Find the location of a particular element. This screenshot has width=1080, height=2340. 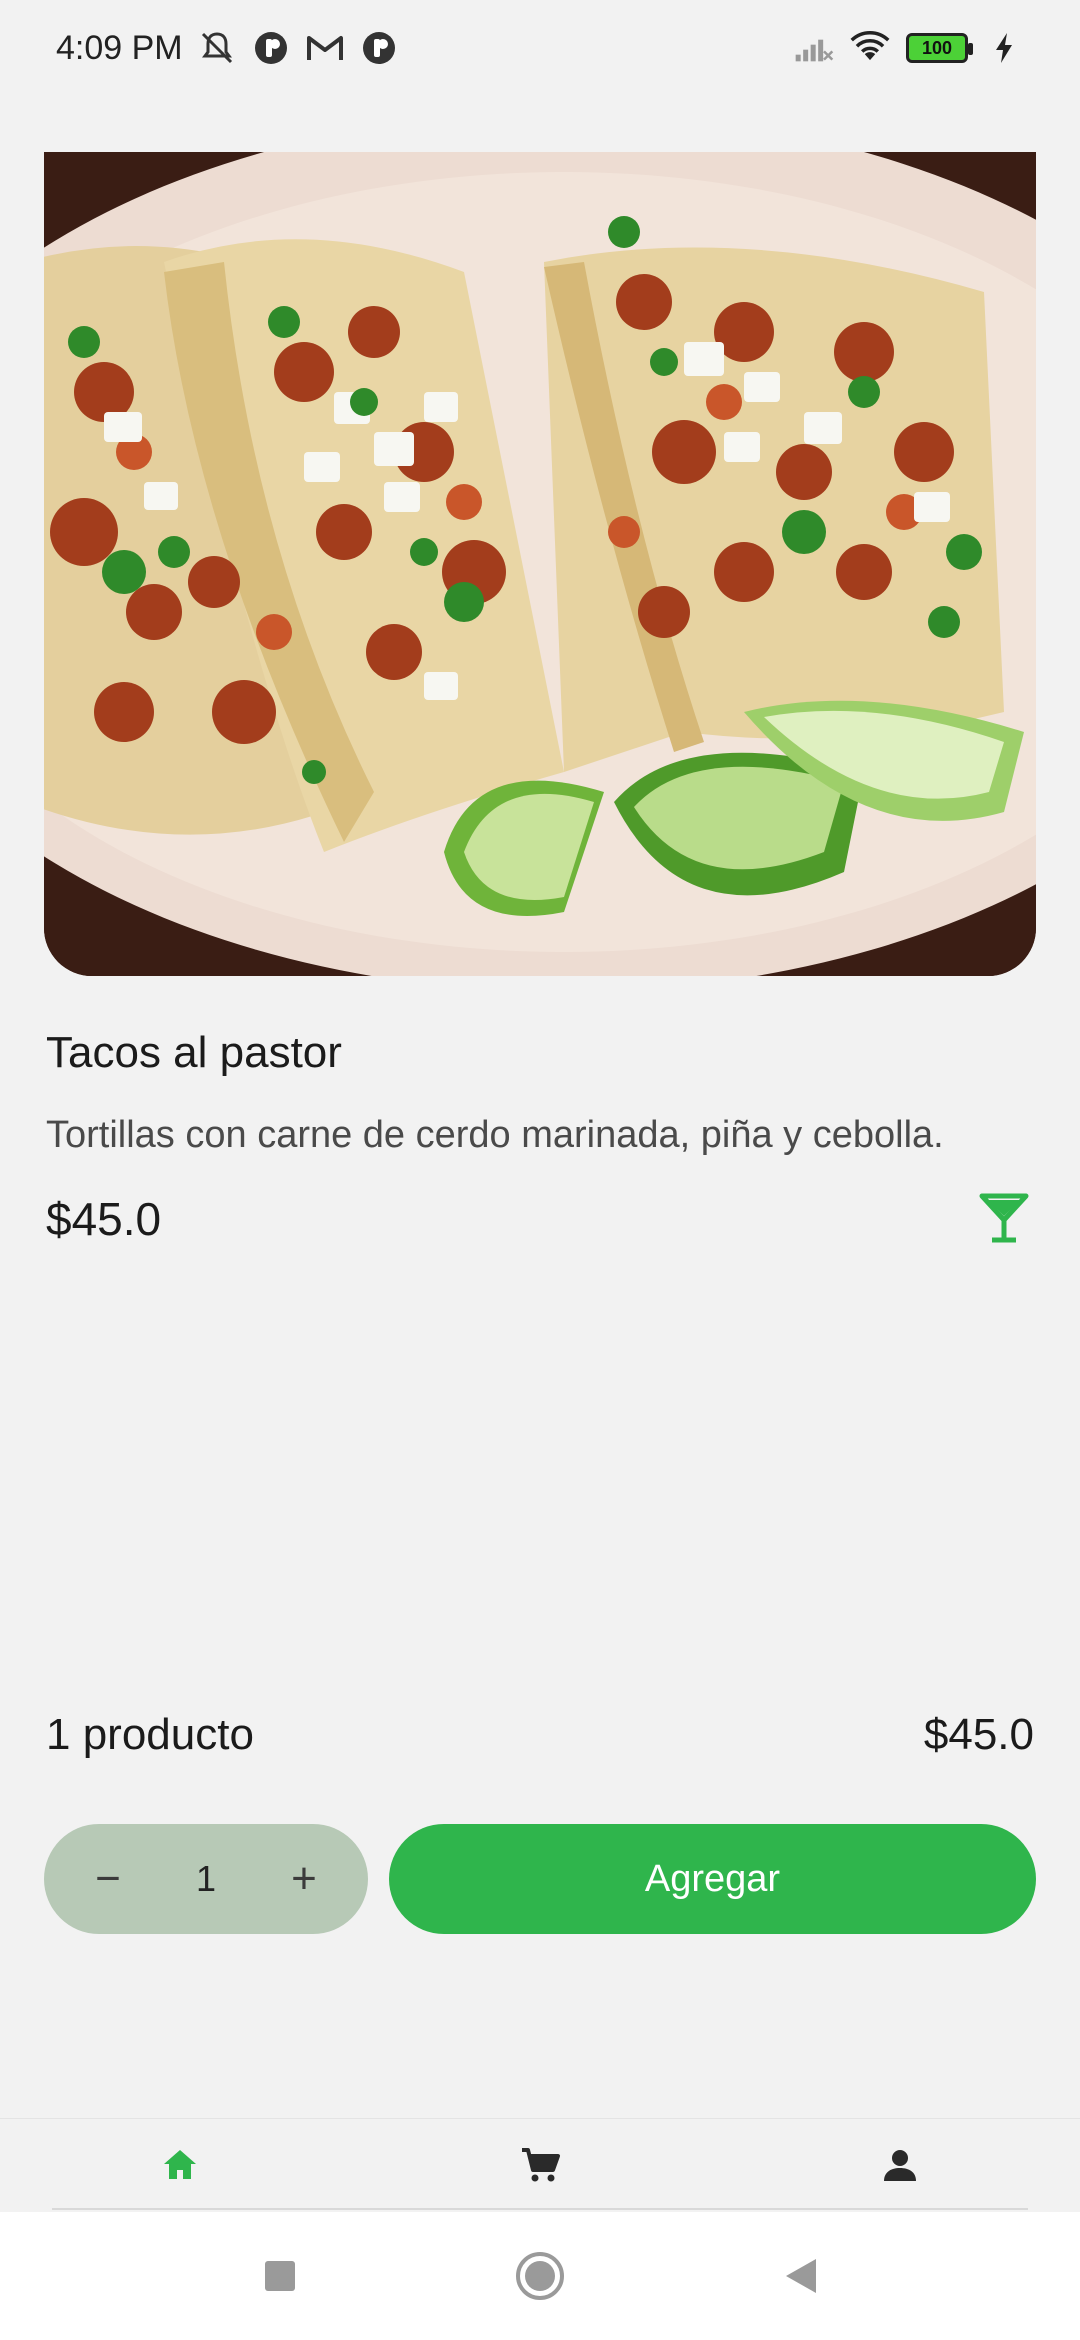

status-left: 4:09 PM is located at coordinates (227, 48).